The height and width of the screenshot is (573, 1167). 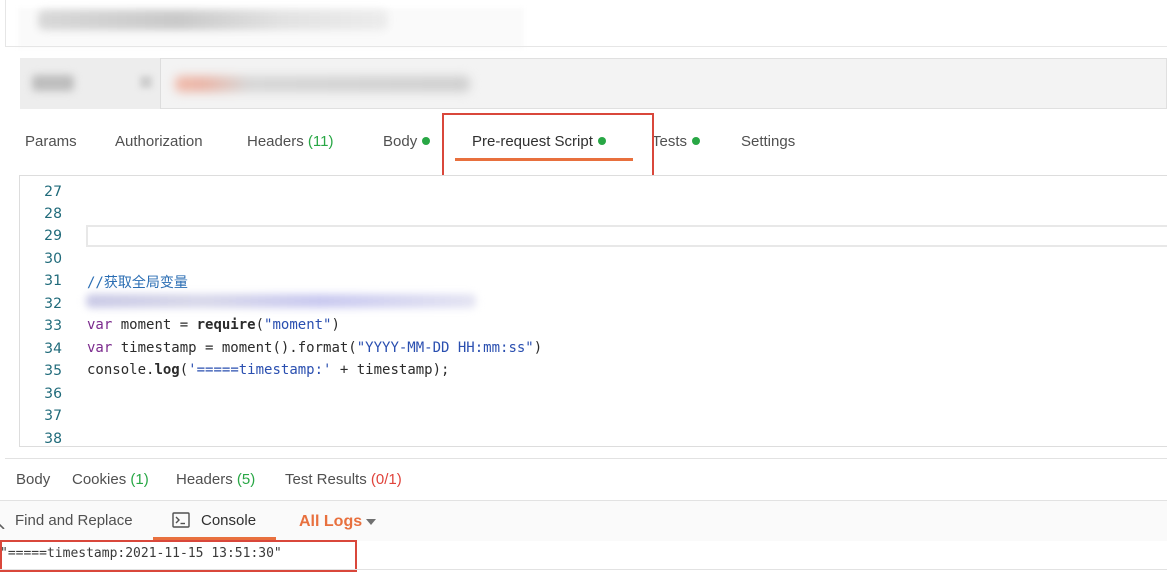 I want to click on url-redacted, so click(x=322, y=84).